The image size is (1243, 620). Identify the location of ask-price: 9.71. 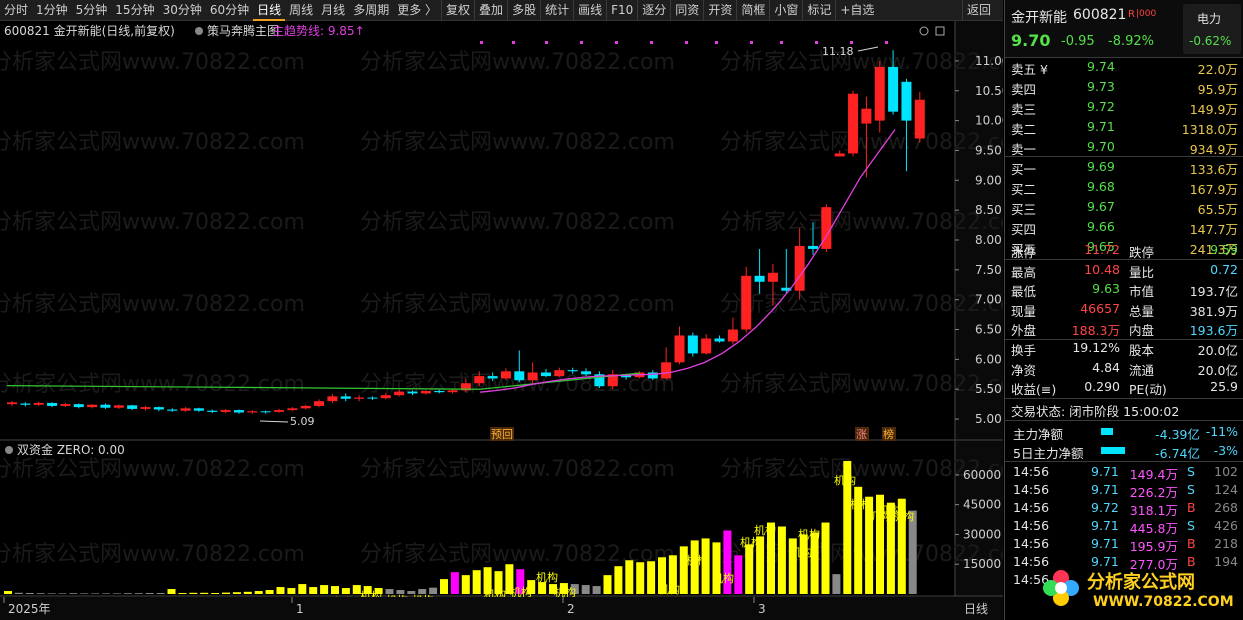
(1101, 126).